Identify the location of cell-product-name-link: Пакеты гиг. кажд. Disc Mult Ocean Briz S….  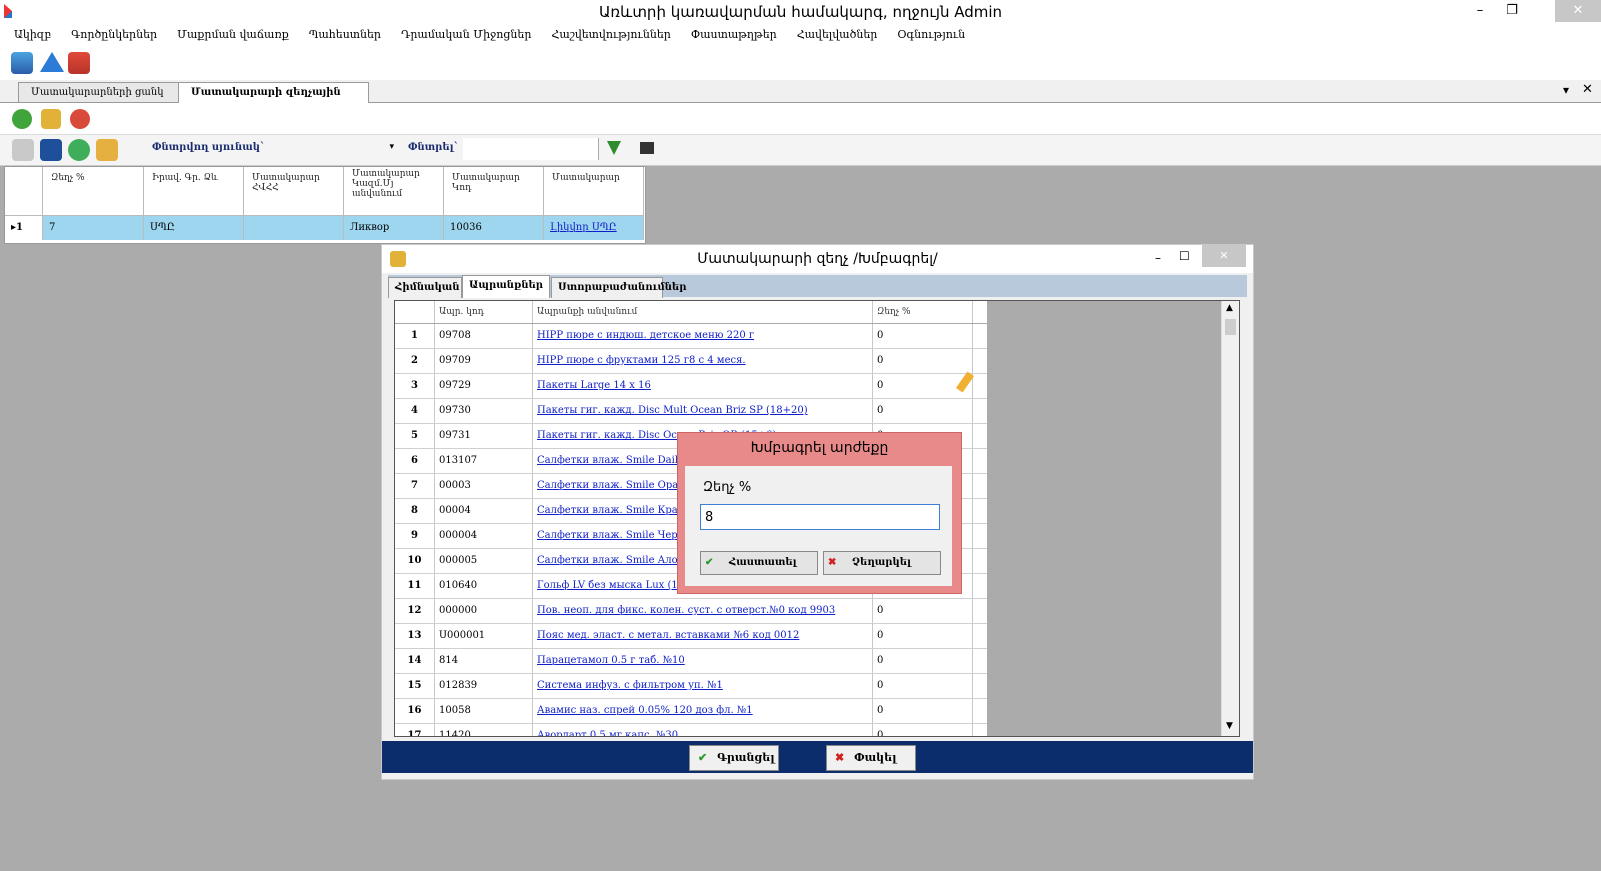
(703, 411).